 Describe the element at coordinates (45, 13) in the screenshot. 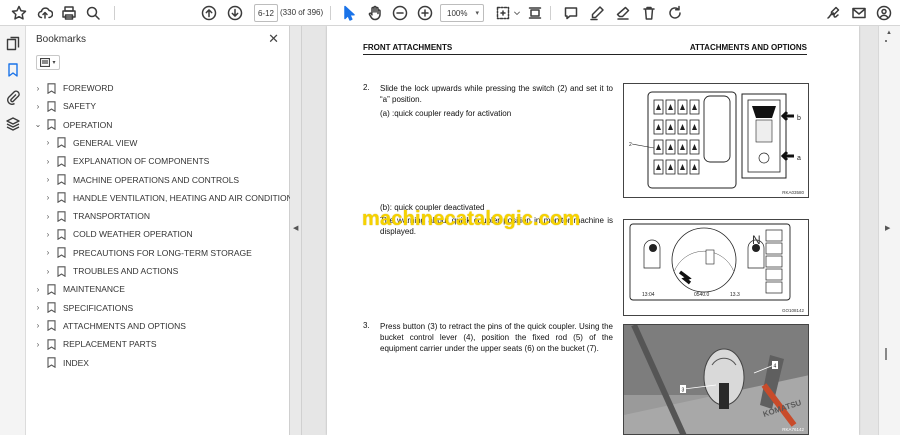

I see `cloud-upload-icon` at that location.